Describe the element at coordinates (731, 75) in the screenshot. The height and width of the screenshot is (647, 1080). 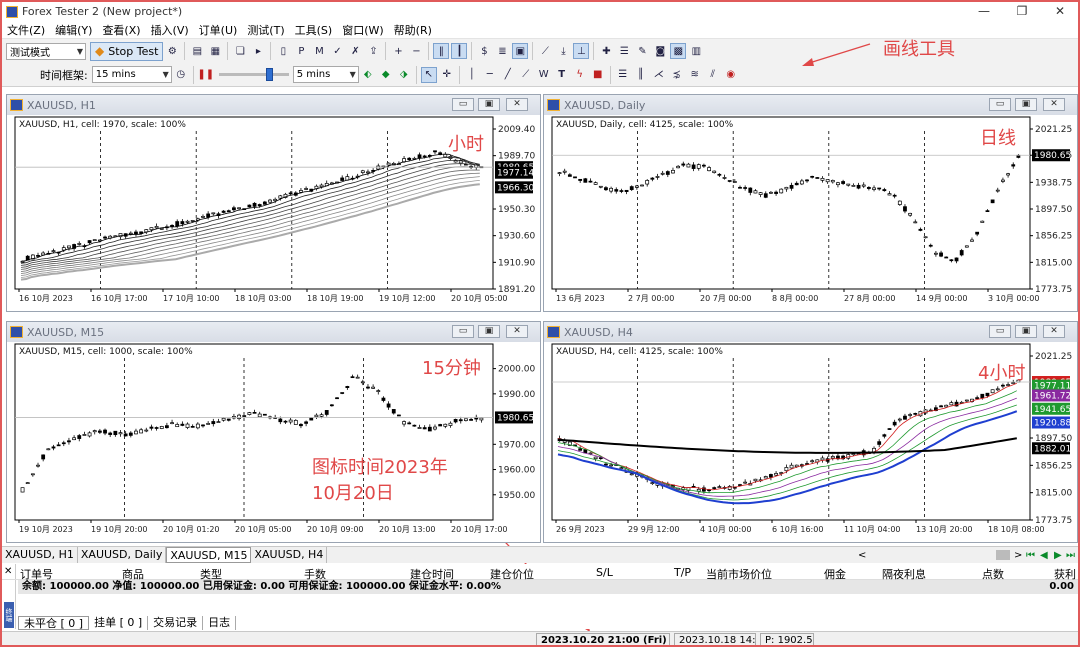
I see `drawing-settings-icon: ◉` at that location.